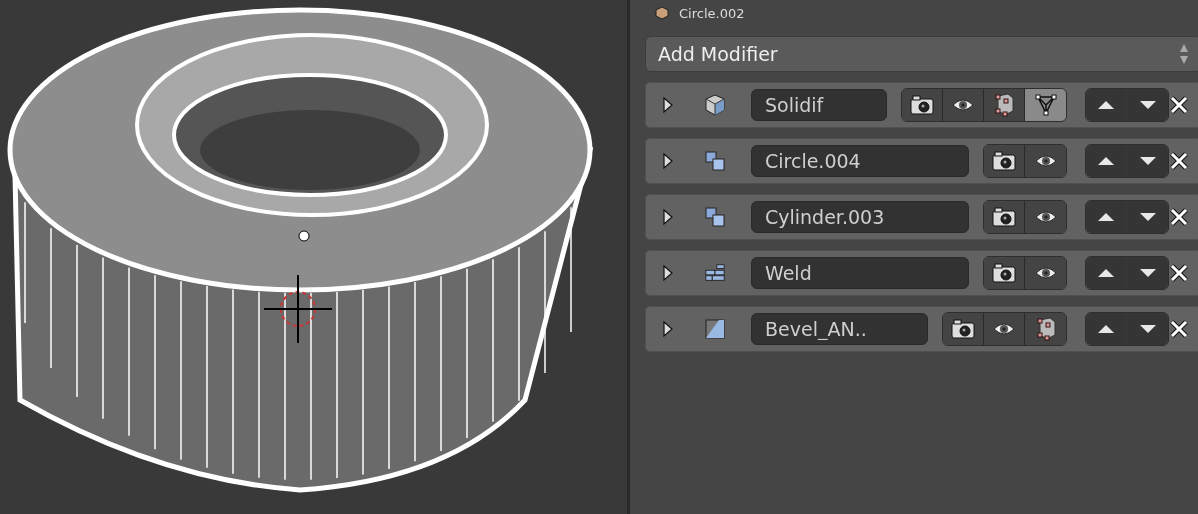 The height and width of the screenshot is (514, 1198). I want to click on bricks-icon, so click(715, 273).